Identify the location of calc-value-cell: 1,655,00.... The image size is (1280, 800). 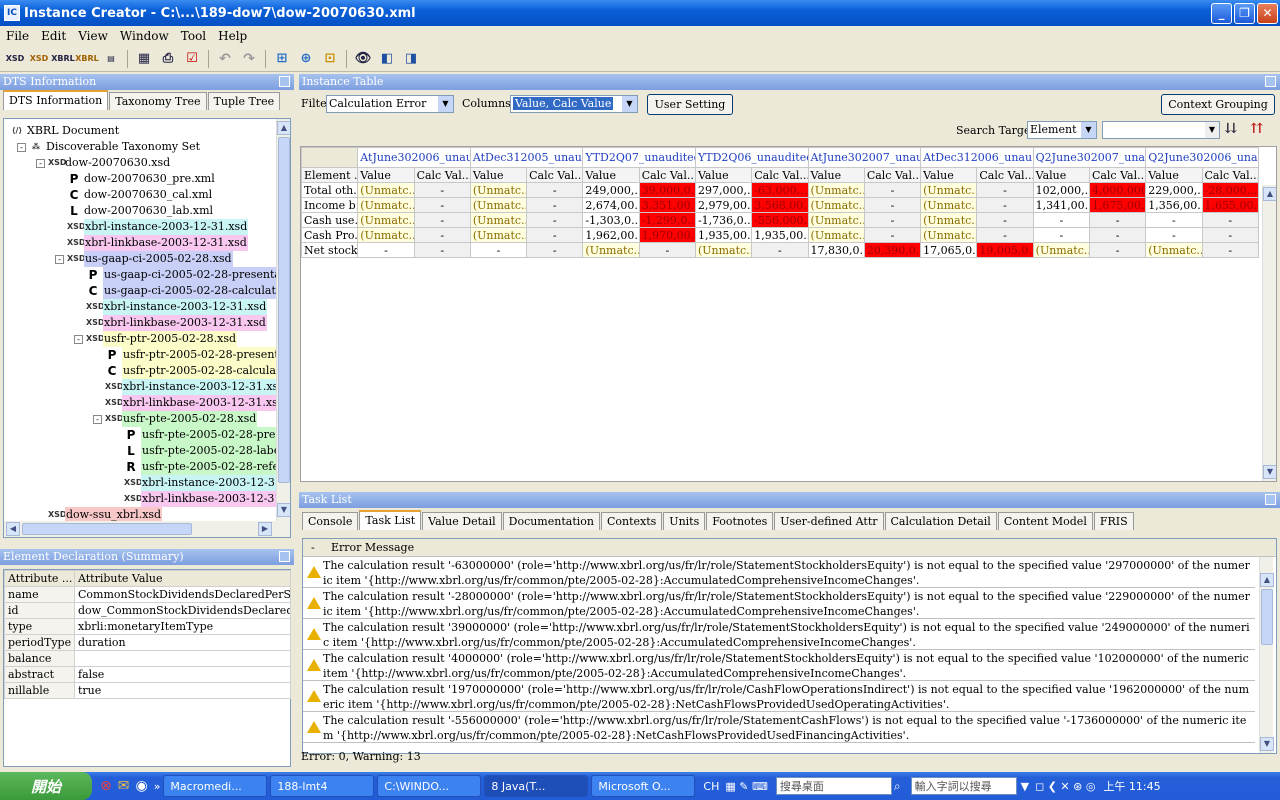
(1230, 205).